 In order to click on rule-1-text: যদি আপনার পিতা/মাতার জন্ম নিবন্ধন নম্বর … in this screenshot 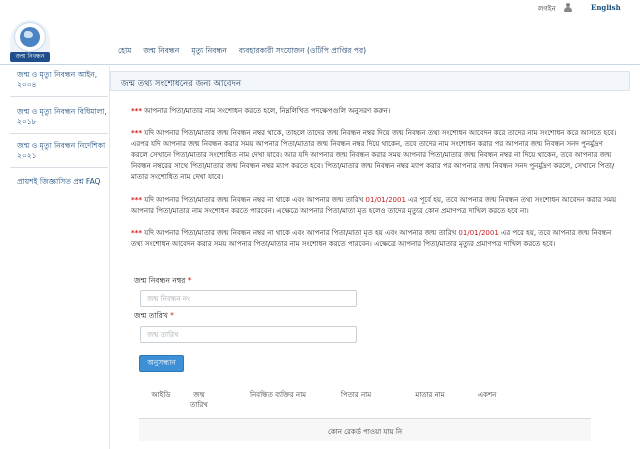, I will do `click(374, 155)`.